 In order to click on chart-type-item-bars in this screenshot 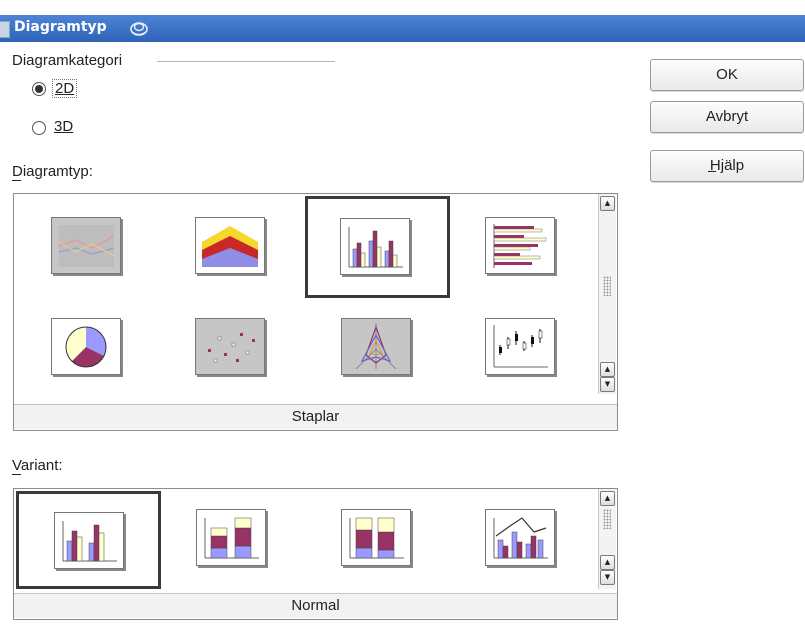, I will do `click(377, 247)`.